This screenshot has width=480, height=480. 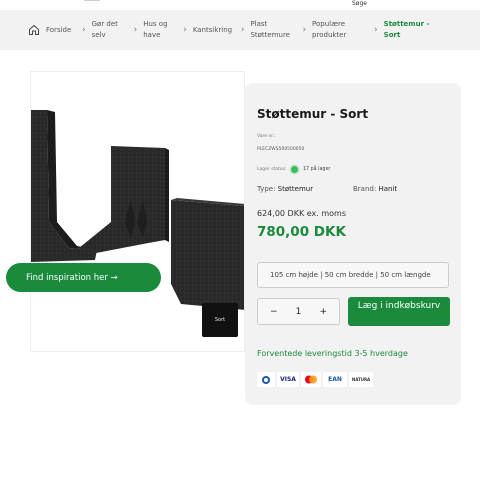 I want to click on thumbnail-sort: Sort, so click(x=220, y=320).